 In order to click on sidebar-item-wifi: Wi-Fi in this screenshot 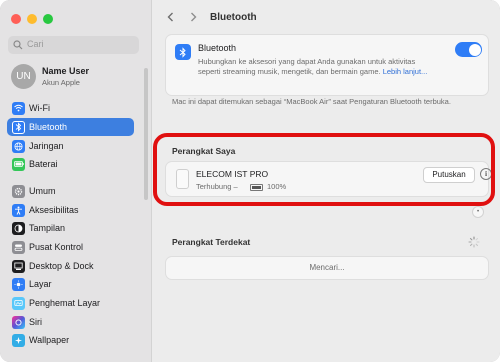, I will do `click(70, 108)`.